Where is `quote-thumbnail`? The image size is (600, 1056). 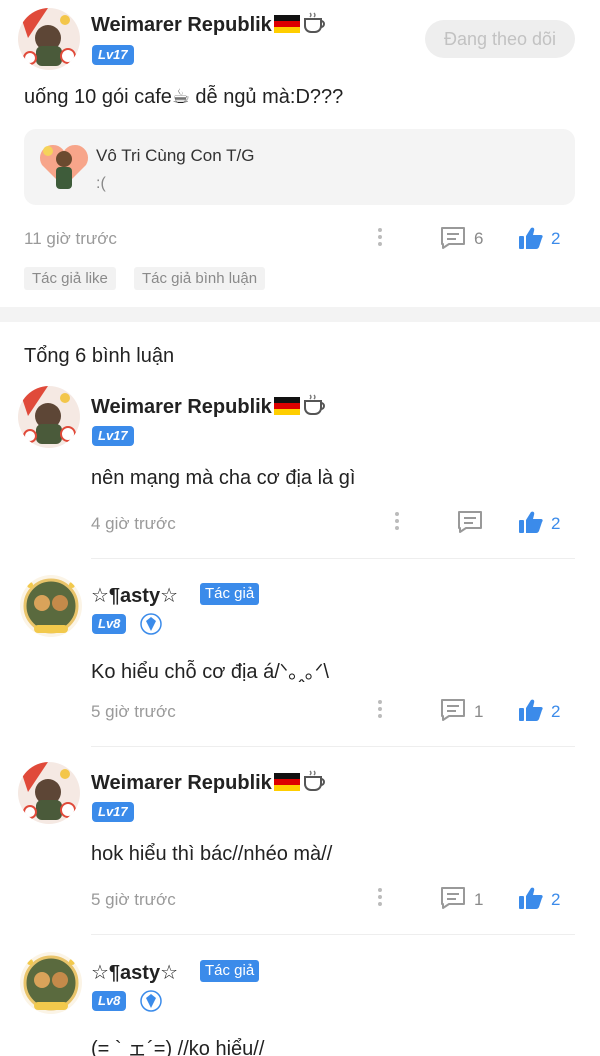
quote-thumbnail is located at coordinates (64, 167).